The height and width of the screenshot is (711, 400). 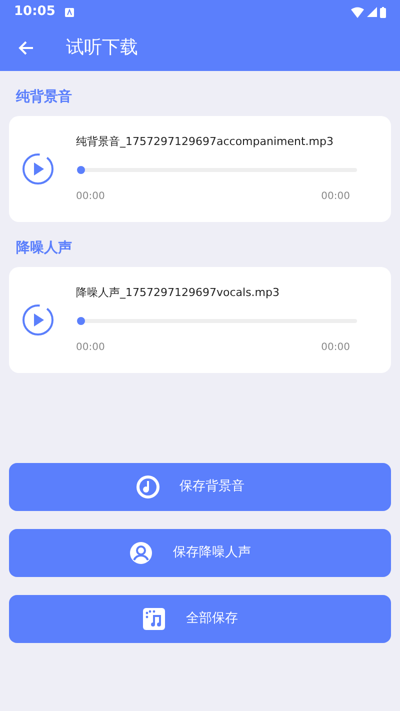 What do you see at coordinates (200, 619) in the screenshot?
I see `save-button: 全部保存` at bounding box center [200, 619].